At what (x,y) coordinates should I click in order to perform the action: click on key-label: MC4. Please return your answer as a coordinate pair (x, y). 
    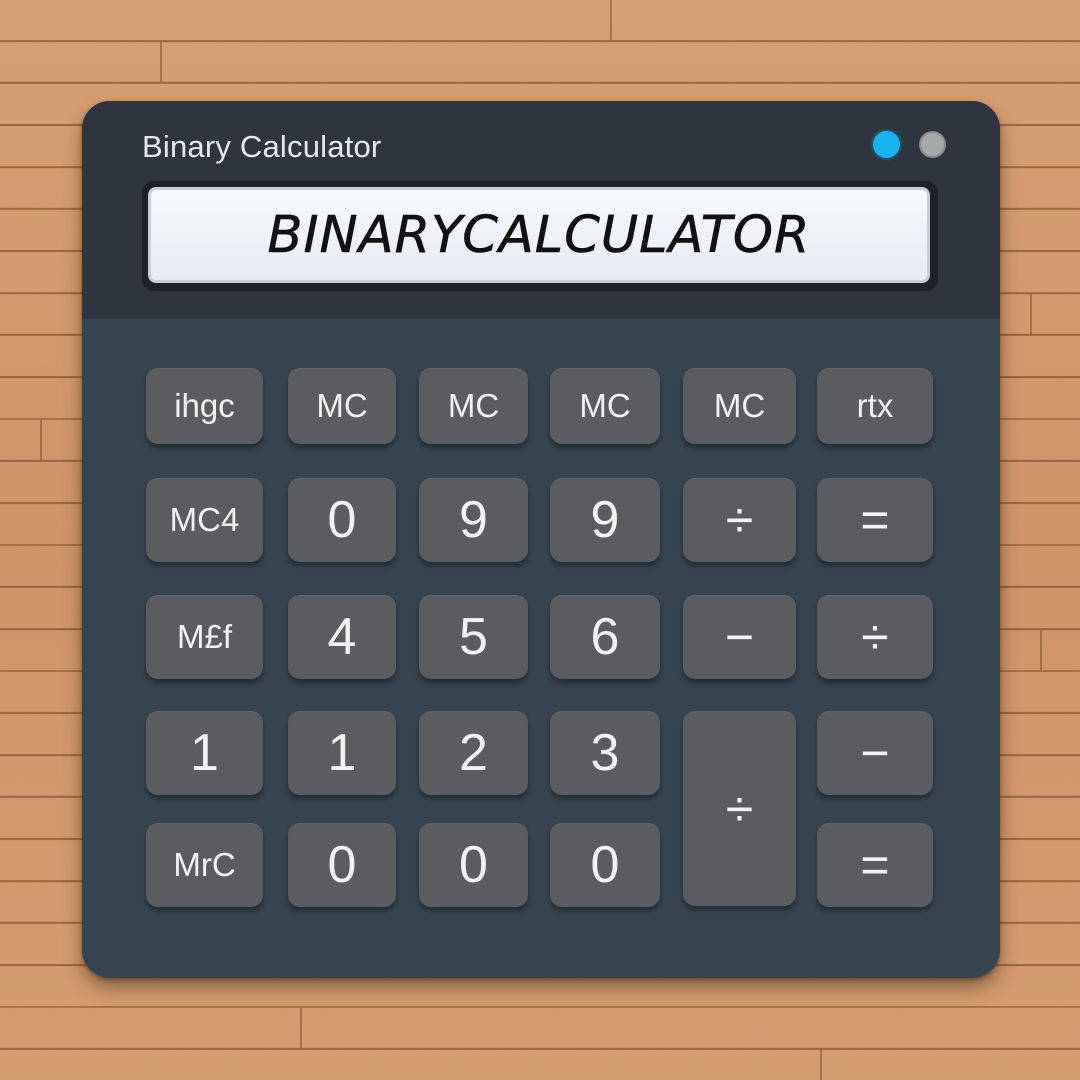
    Looking at the image, I should click on (204, 519).